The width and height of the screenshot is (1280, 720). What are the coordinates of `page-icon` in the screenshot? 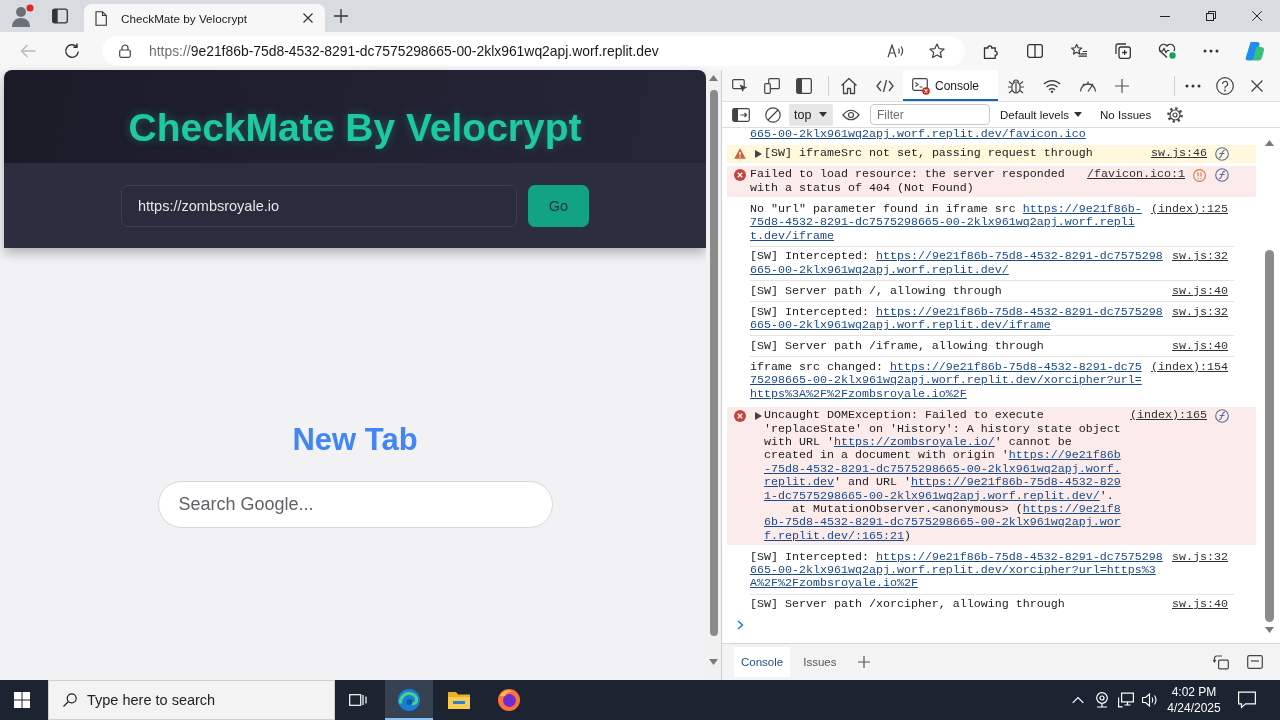 It's located at (101, 18).